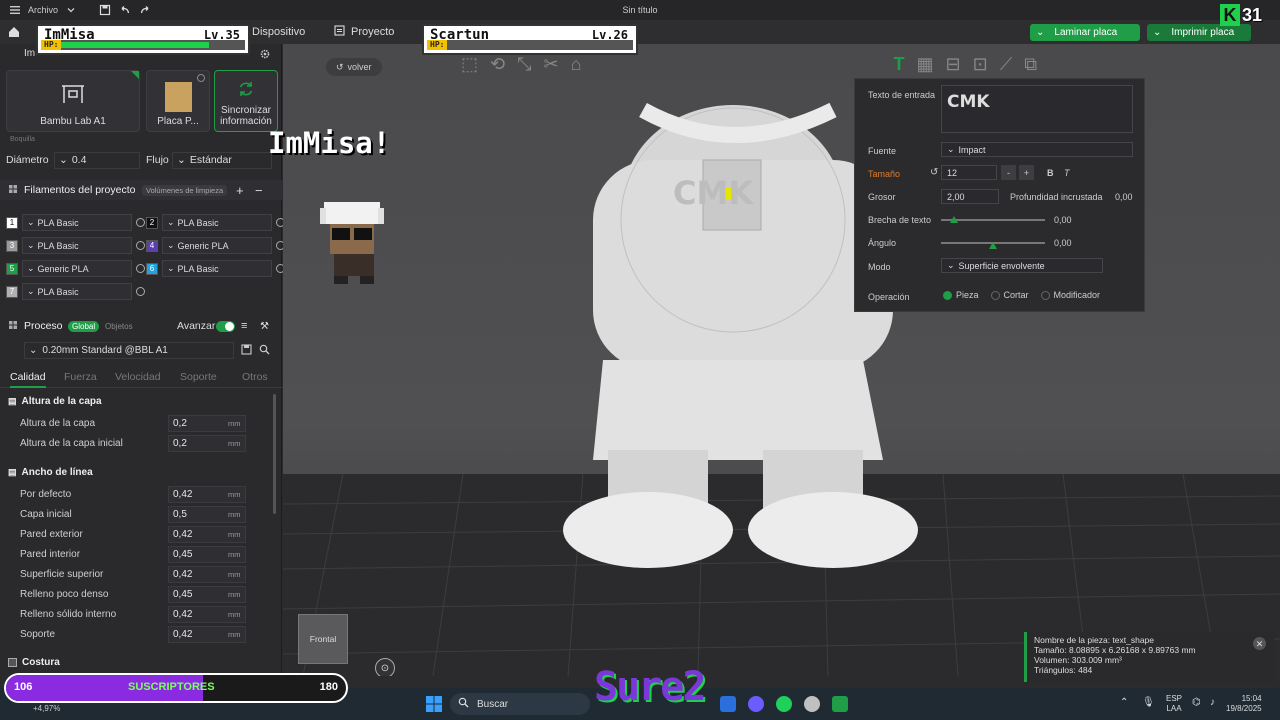 The width and height of the screenshot is (1280, 720). What do you see at coordinates (1085, 32) in the screenshot?
I see `slice-plate-button: ⌄ Laminar placa` at bounding box center [1085, 32].